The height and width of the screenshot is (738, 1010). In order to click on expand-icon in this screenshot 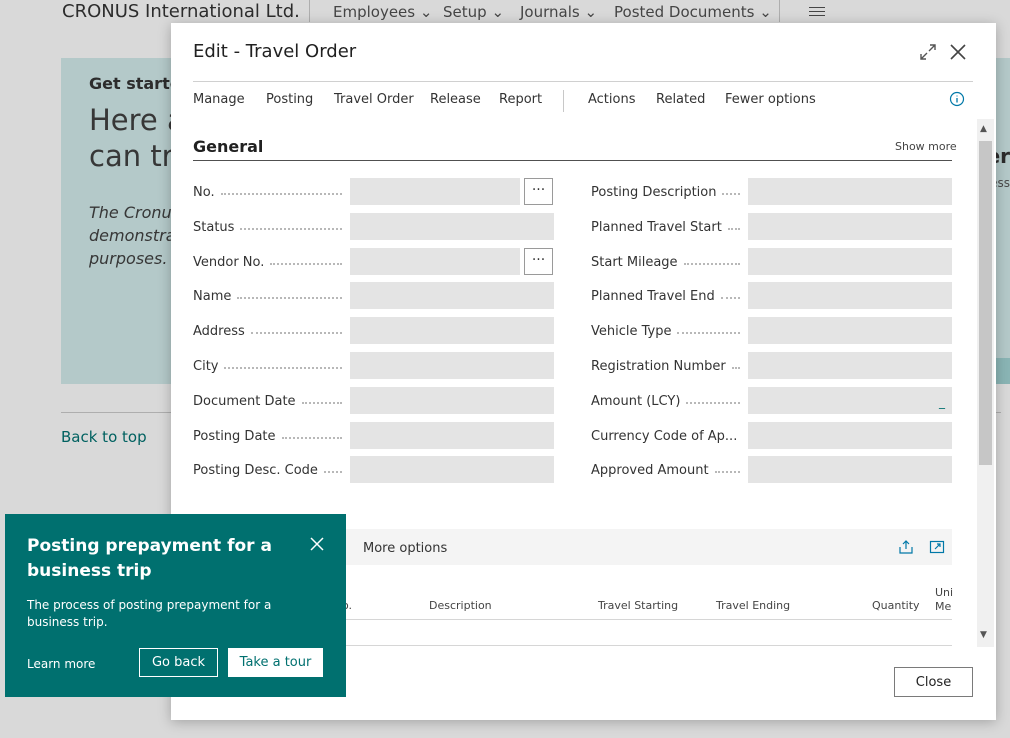, I will do `click(928, 52)`.